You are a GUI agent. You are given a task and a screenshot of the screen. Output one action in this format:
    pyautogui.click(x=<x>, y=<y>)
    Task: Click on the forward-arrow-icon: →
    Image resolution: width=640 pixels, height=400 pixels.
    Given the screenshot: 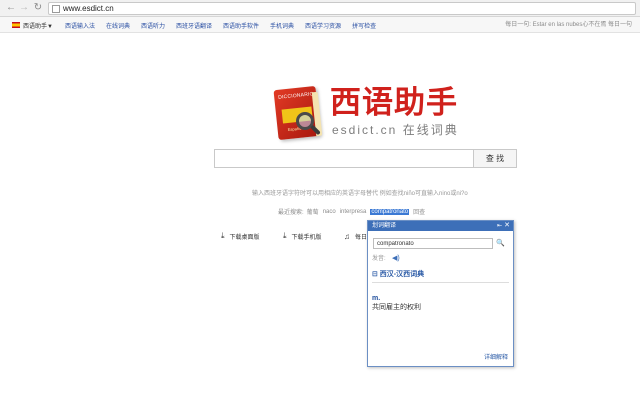 What is the action you would take?
    pyautogui.click(x=24, y=8)
    